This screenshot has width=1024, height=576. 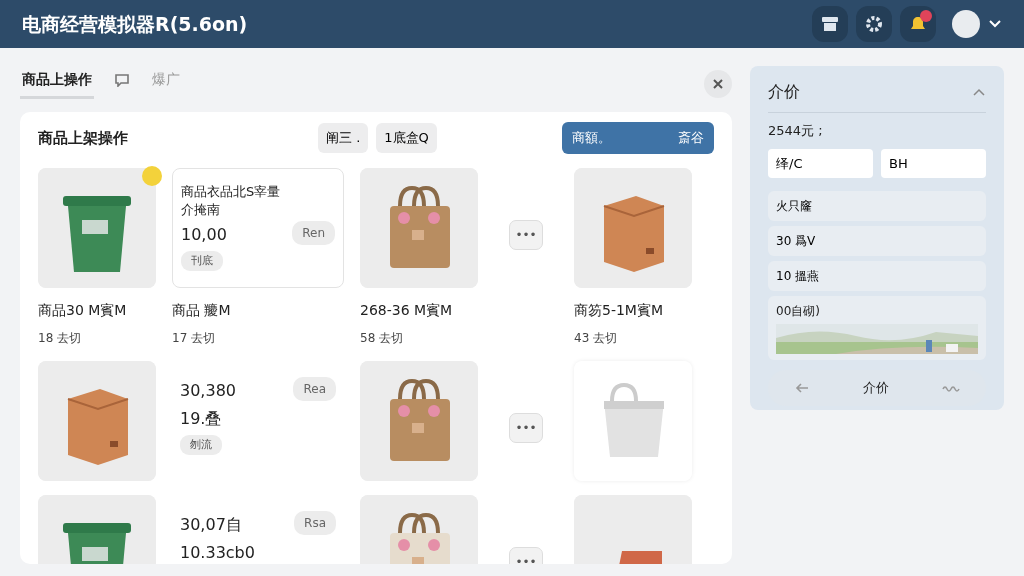 I want to click on settings-button, so click(x=874, y=24).